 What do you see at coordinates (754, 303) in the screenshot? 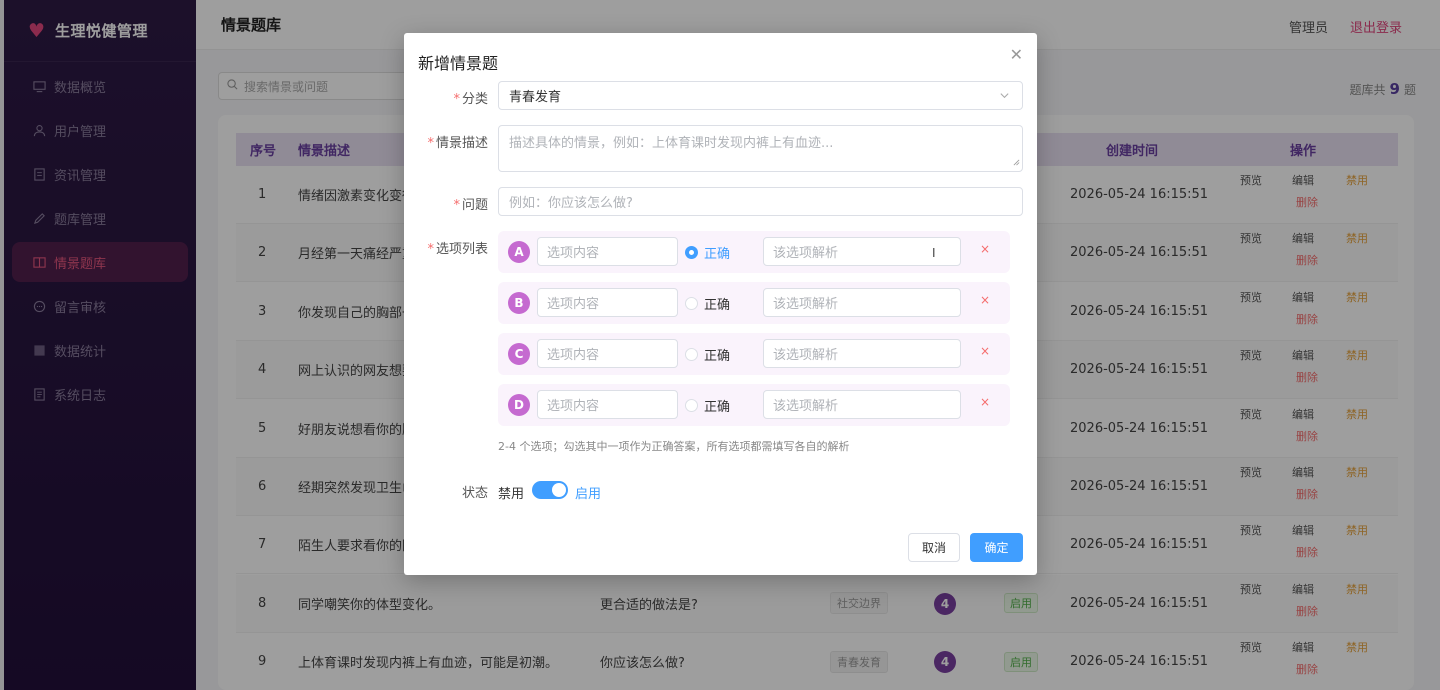
I see `option-row: B 选项内容 正确 该选项解析 ×` at bounding box center [754, 303].